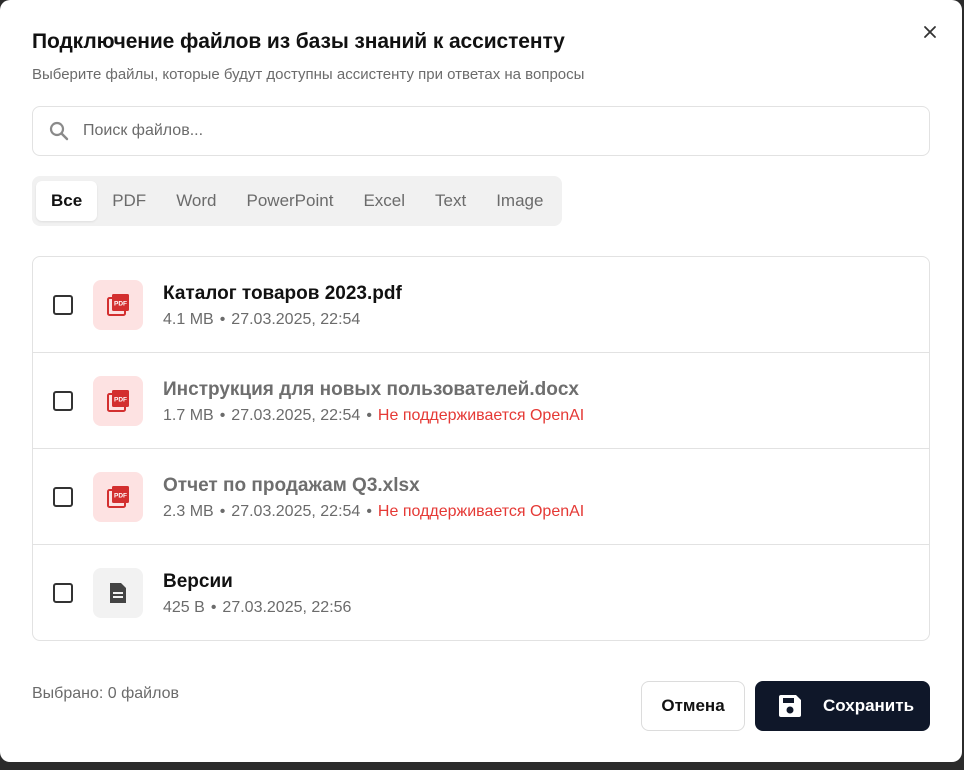 This screenshot has height=770, width=964. Describe the element at coordinates (188, 415) in the screenshot. I see `file-size: 1.7 MB` at that location.